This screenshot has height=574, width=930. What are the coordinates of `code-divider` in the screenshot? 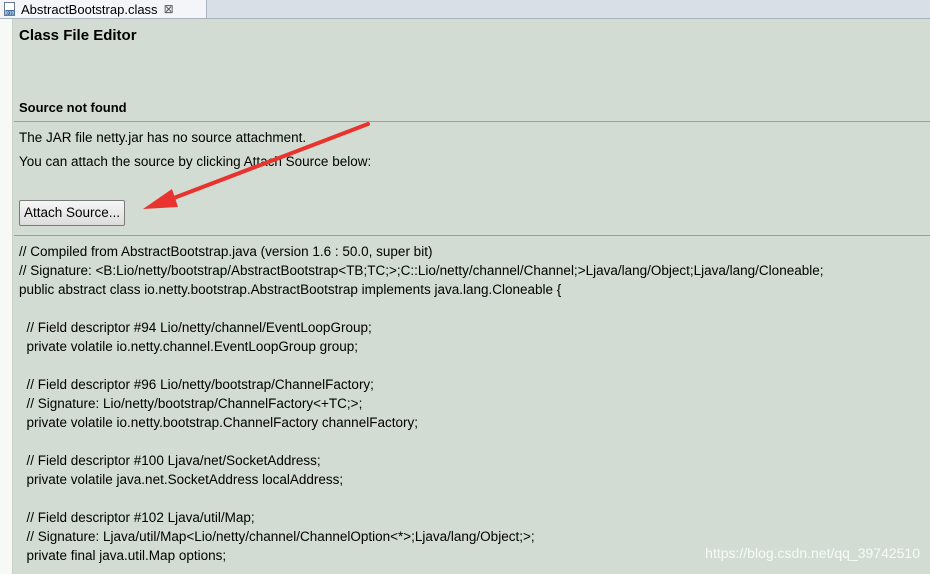 It's located at (472, 235).